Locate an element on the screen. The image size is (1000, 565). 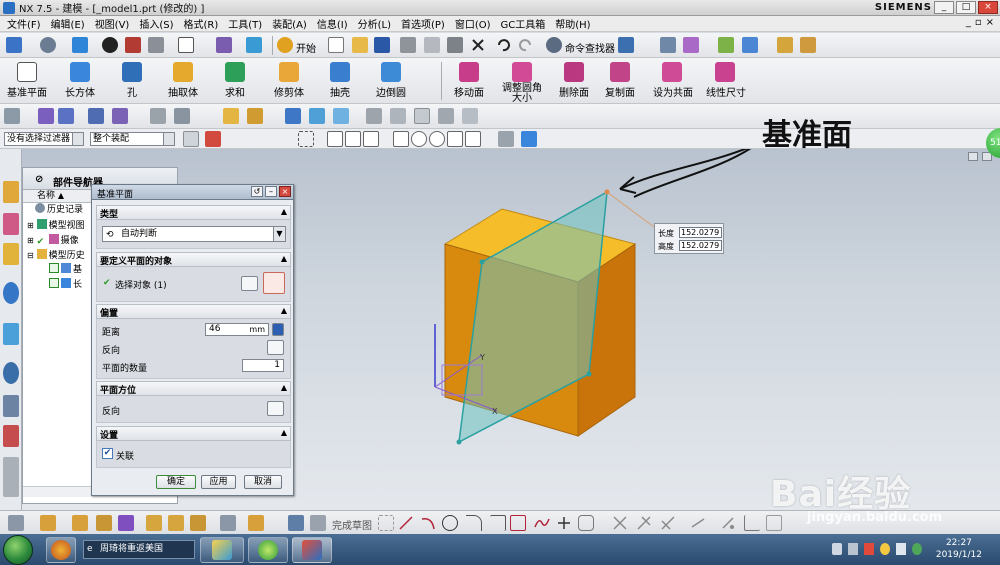
taskbar-nx-button is located at coordinates (312, 550).